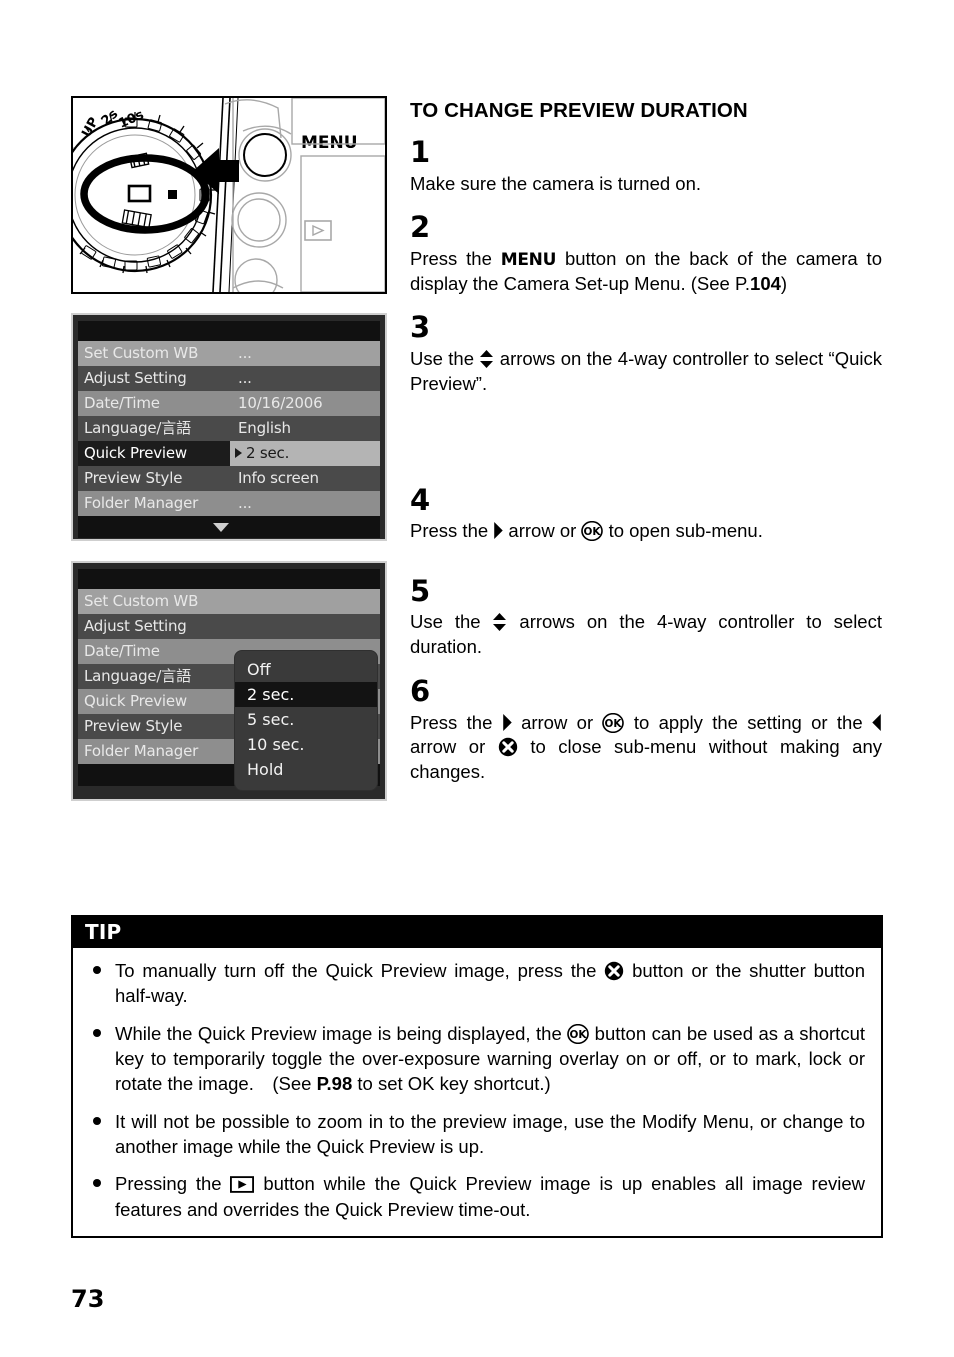 The height and width of the screenshot is (1357, 954). What do you see at coordinates (451, 622) in the screenshot?
I see `step5-text-a: Use the` at bounding box center [451, 622].